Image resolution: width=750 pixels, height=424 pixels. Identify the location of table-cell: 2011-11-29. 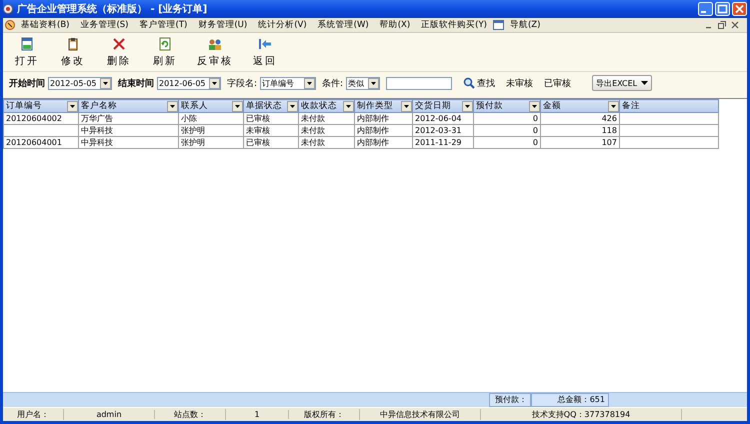
(443, 142).